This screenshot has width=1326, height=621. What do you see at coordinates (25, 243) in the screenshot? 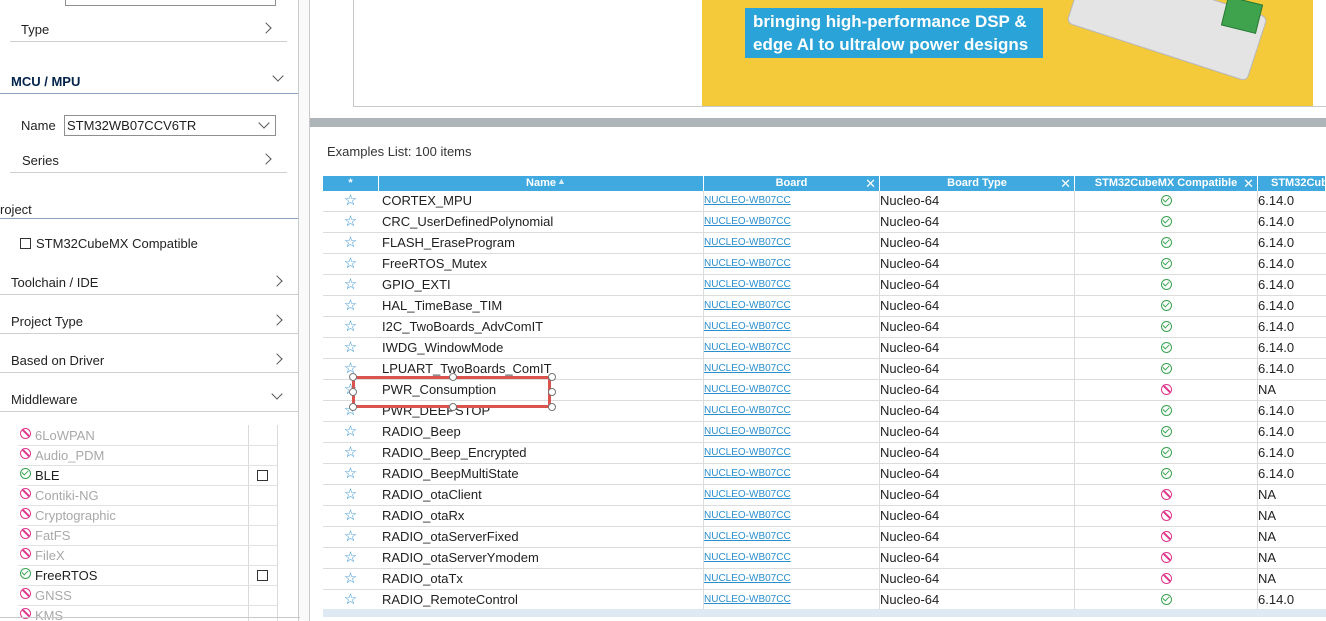
I see `compat-checkbox` at bounding box center [25, 243].